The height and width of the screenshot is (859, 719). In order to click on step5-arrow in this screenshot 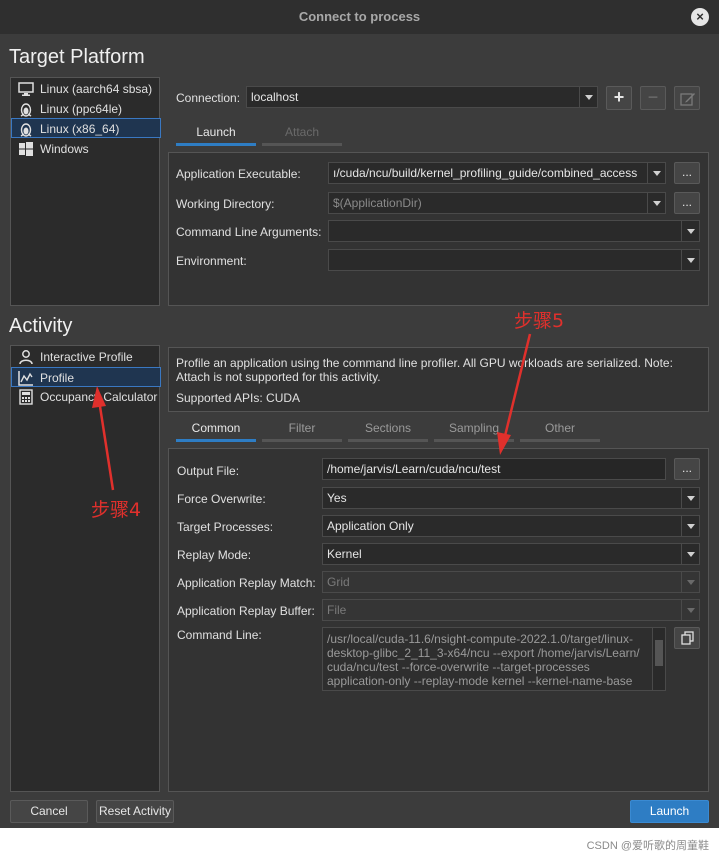, I will do `click(514, 394)`.